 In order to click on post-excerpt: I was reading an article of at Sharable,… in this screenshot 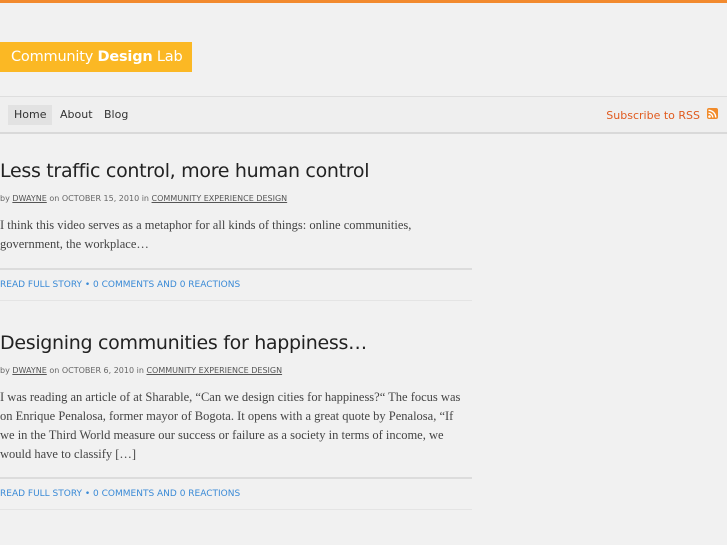, I will do `click(230, 425)`.